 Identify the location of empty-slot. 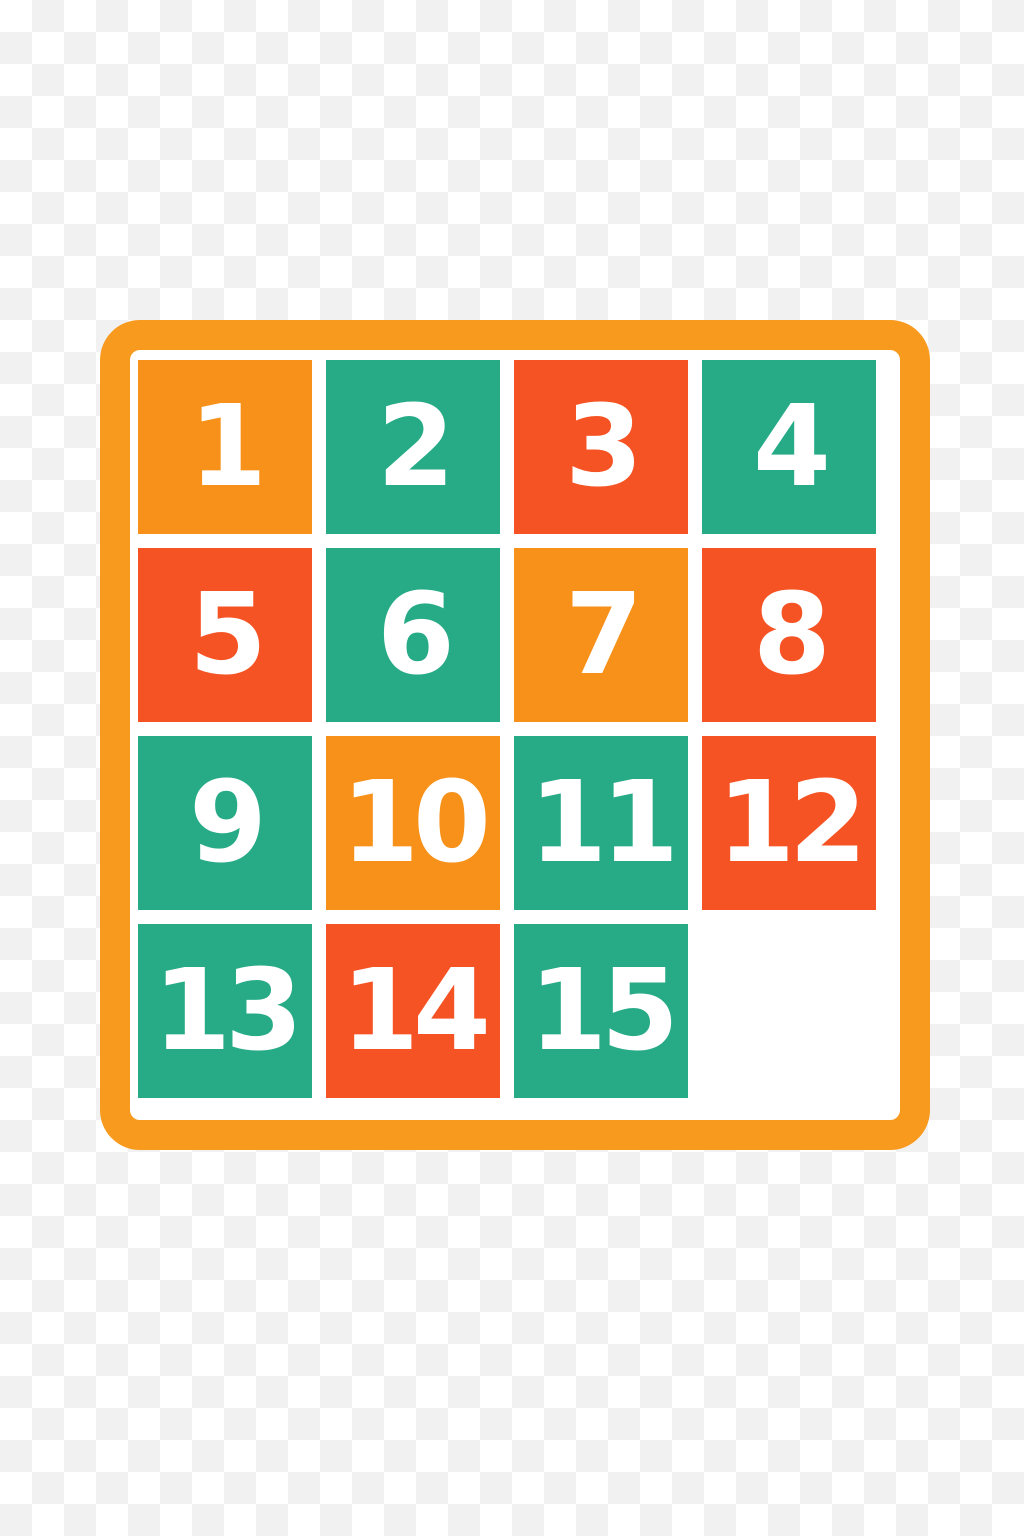
(789, 1011).